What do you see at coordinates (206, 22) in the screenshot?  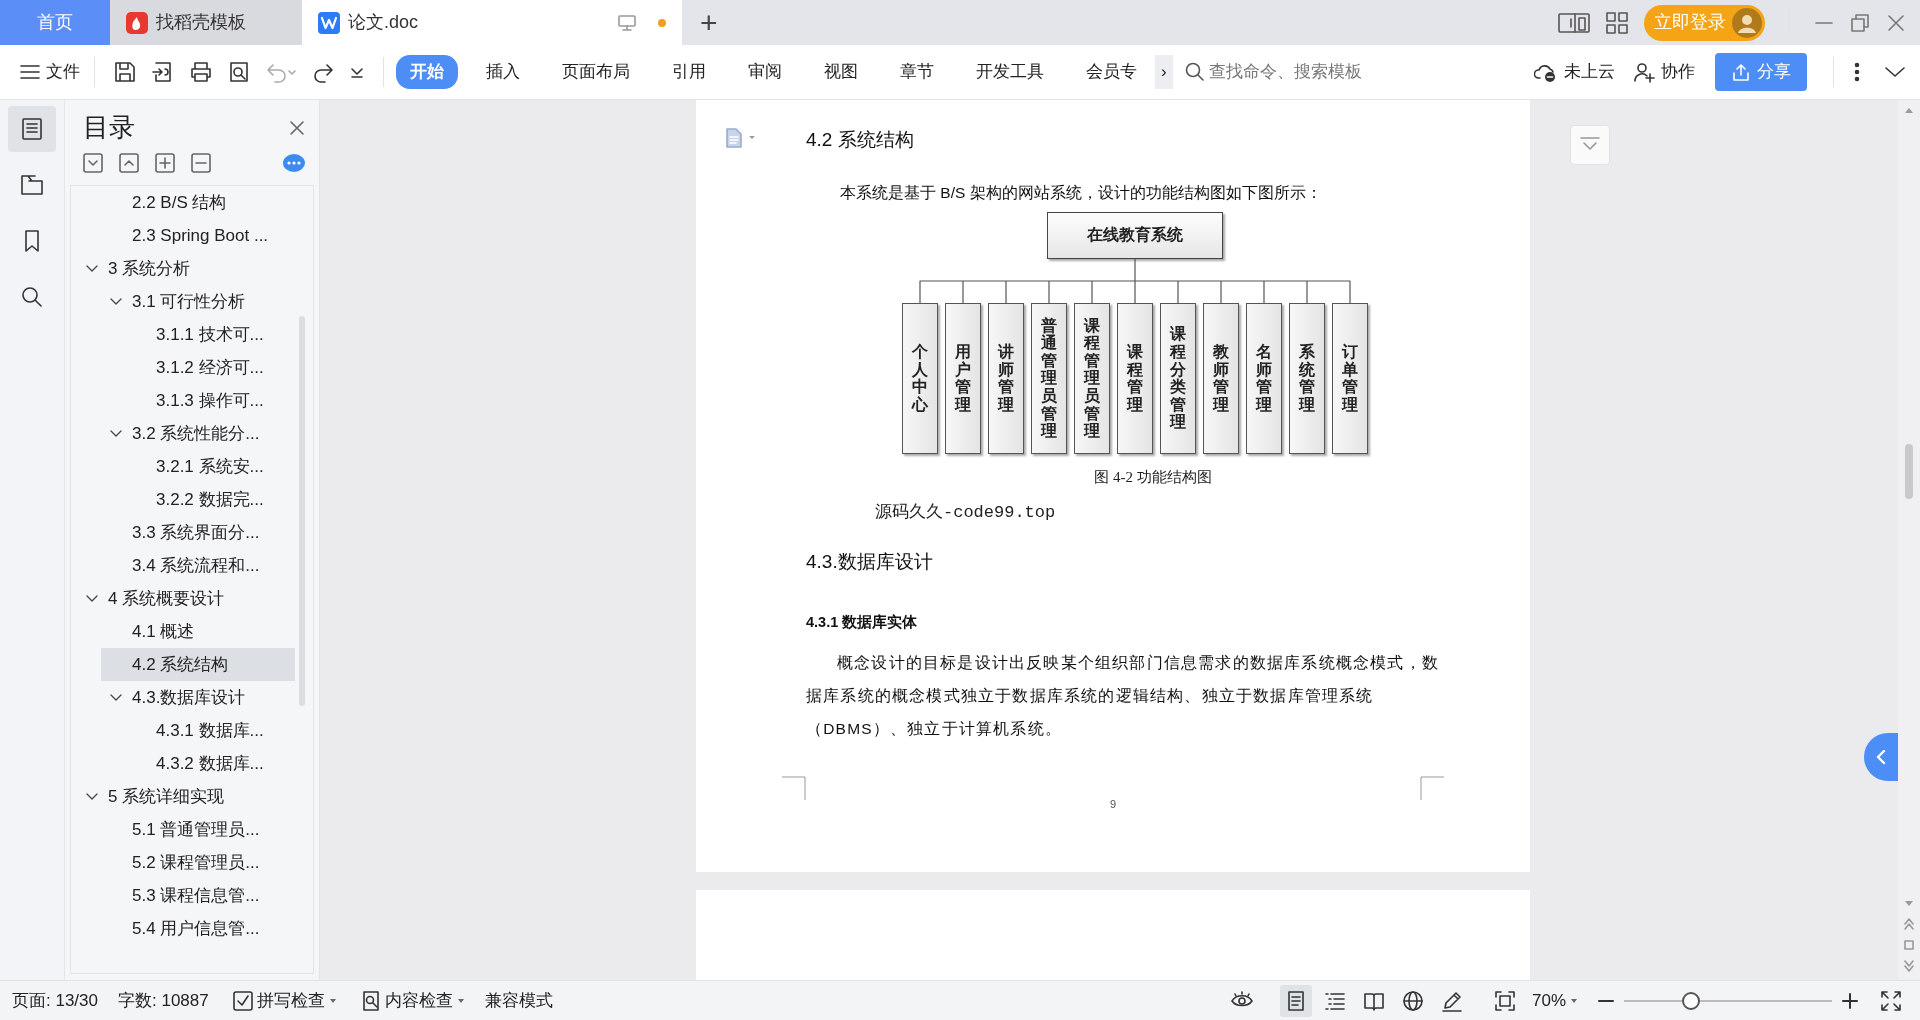 I see `tab: 找稻壳模板` at bounding box center [206, 22].